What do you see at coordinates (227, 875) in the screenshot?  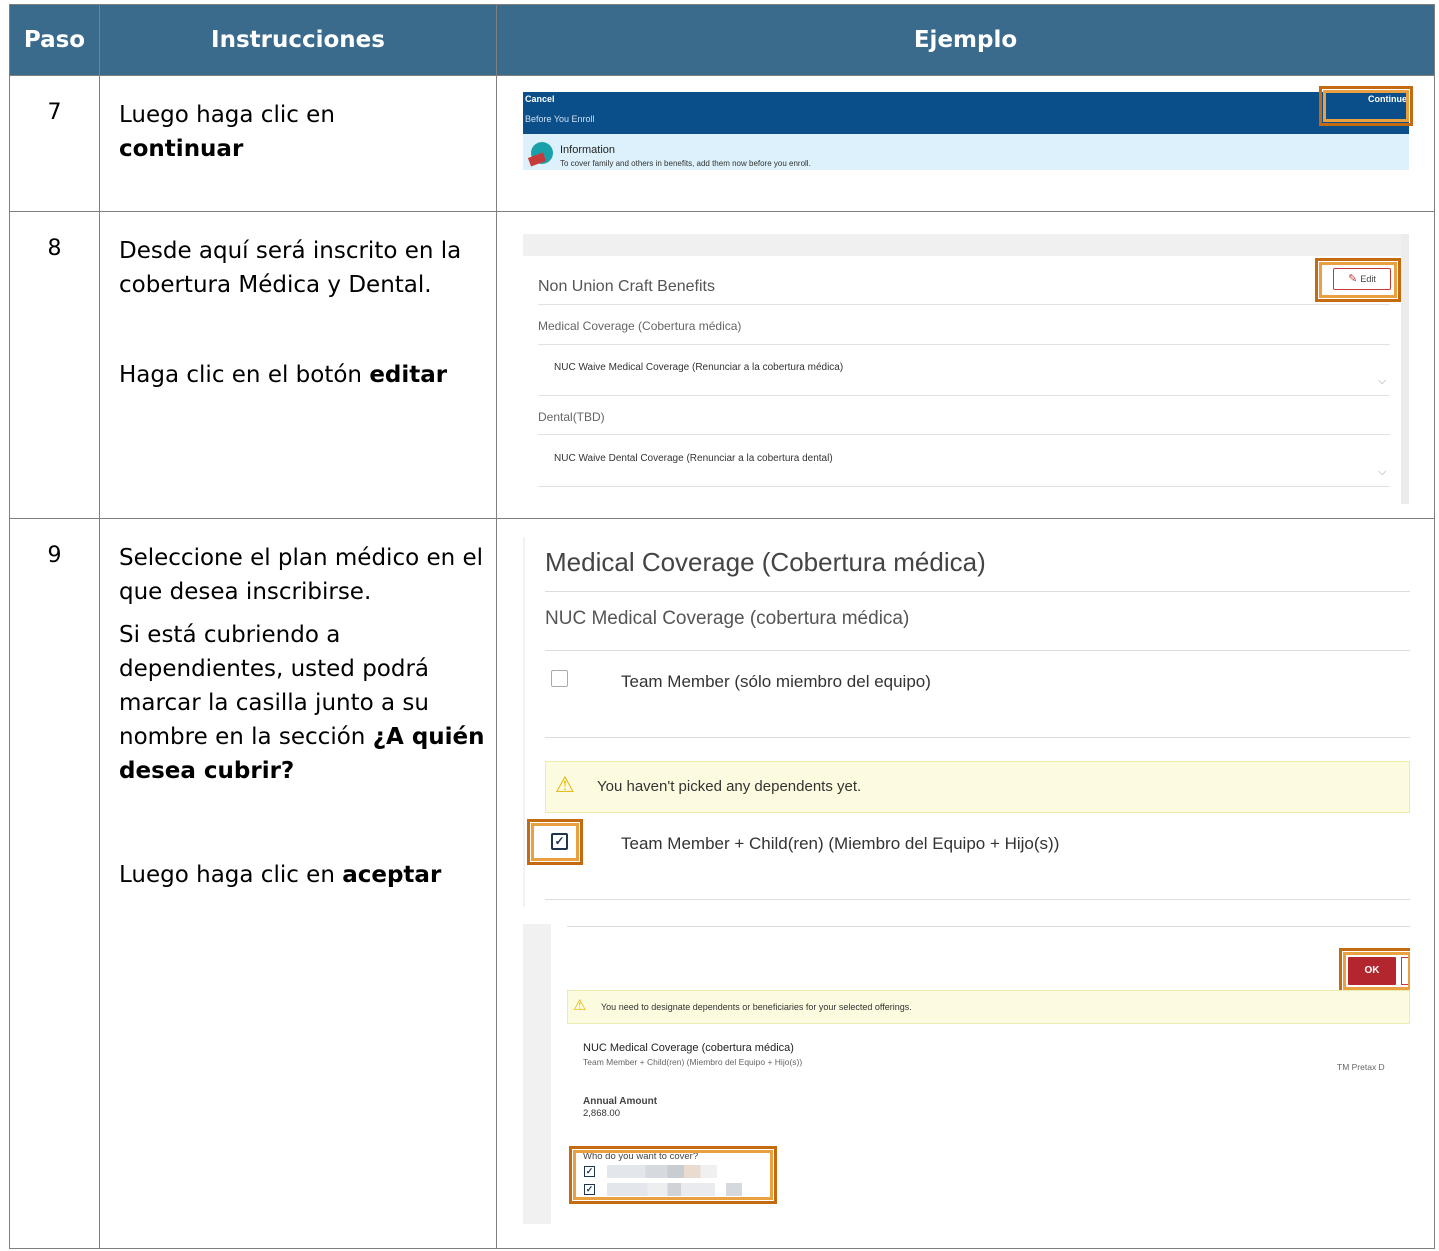 I see `instruction-lead: Luego haga clic en` at bounding box center [227, 875].